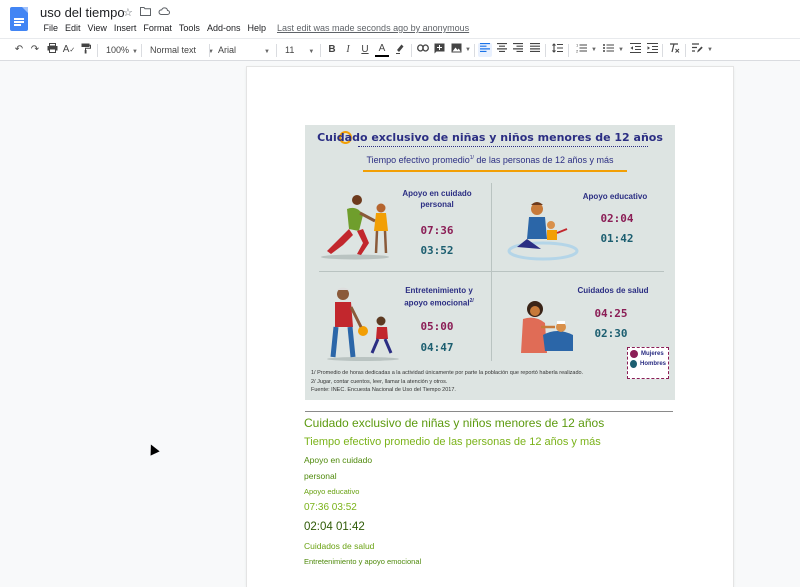  I want to click on text-color-icon: A, so click(382, 50).